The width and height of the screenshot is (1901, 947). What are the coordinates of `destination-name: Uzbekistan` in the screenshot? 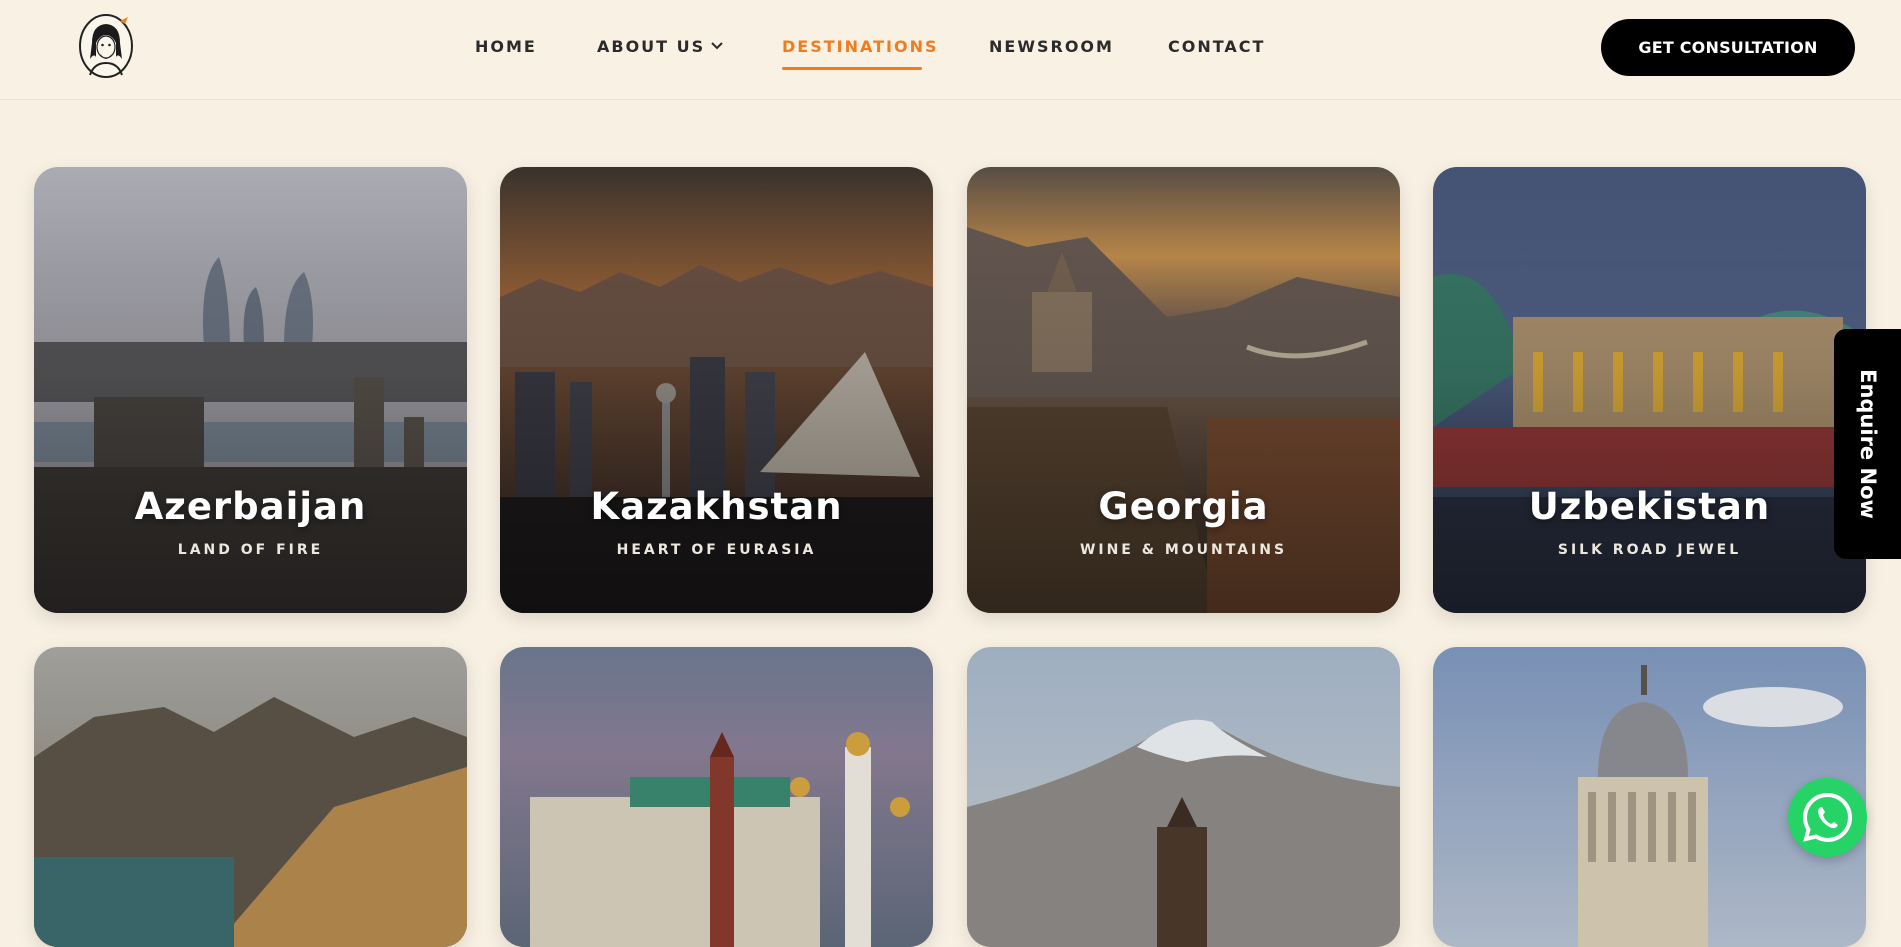 It's located at (1649, 506).